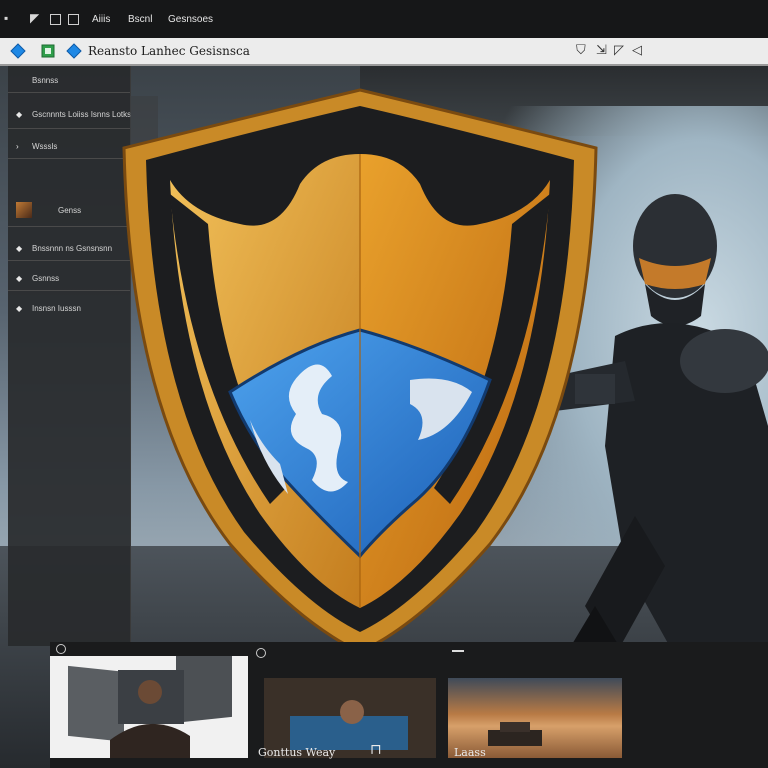 The image size is (768, 768). What do you see at coordinates (190, 19) in the screenshot?
I see `menu-item-3: Gesnsoes` at bounding box center [190, 19].